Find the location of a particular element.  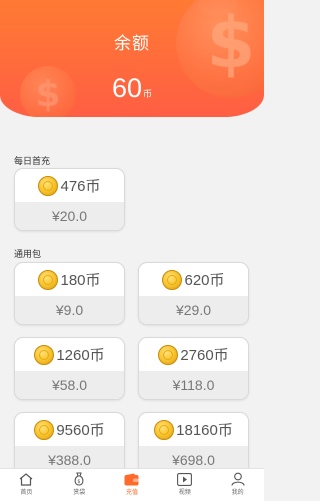

recharge-pack-card: 180币 ¥9.0 is located at coordinates (69, 293).